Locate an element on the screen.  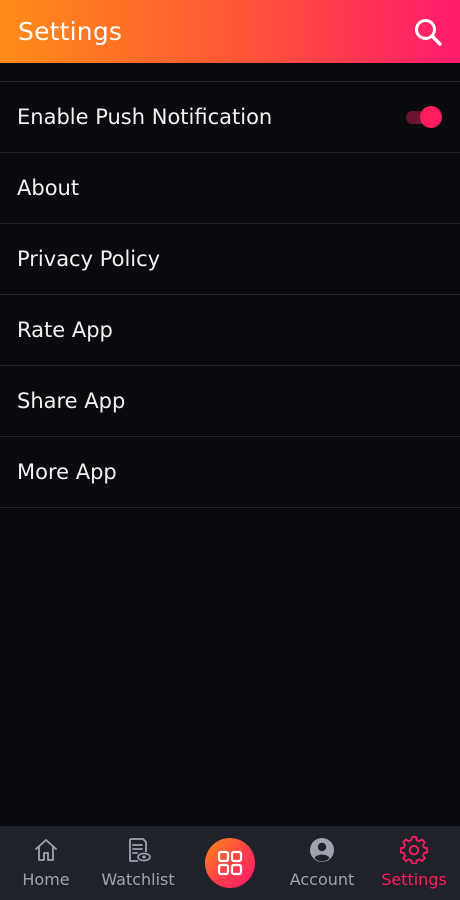
nav-account: Account is located at coordinates (322, 863).